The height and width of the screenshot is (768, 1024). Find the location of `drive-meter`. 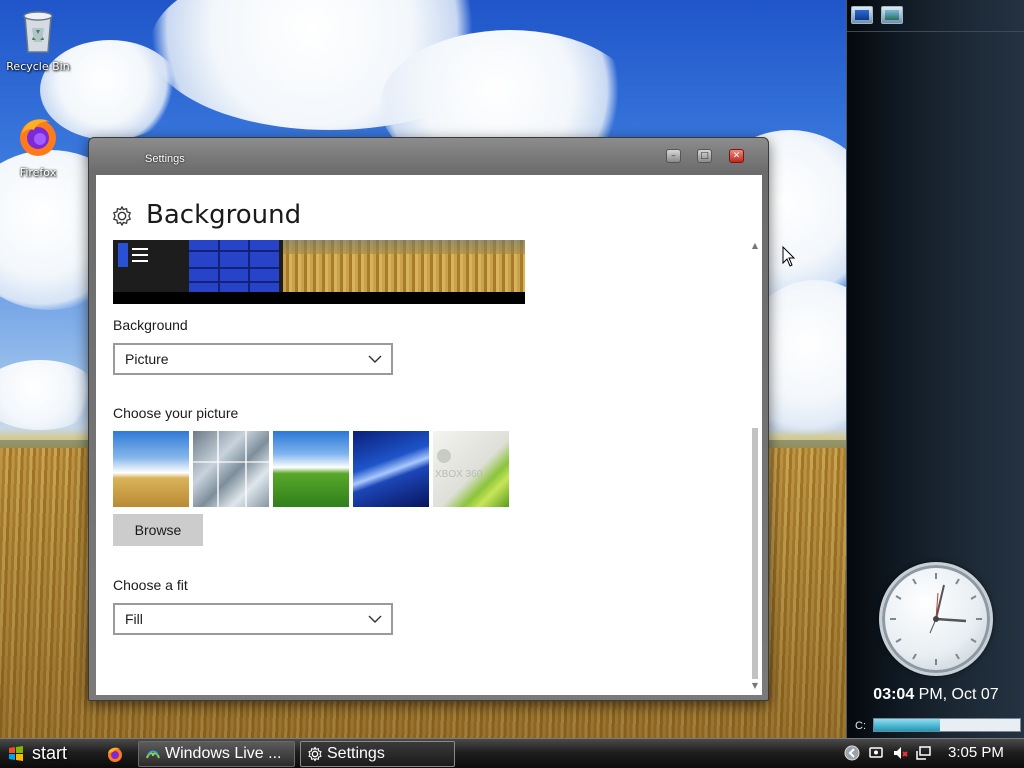

drive-meter is located at coordinates (947, 725).